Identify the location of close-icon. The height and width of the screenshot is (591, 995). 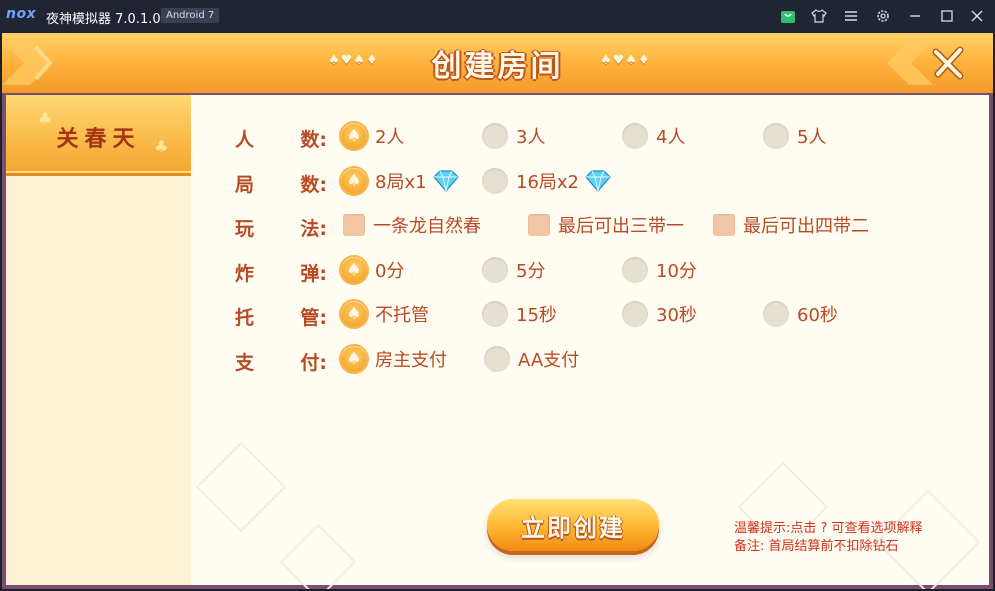
(977, 16).